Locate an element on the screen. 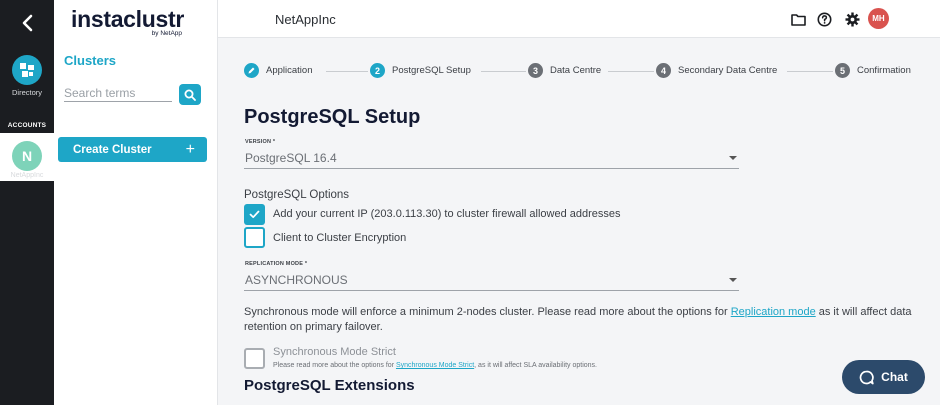 The width and height of the screenshot is (940, 405). help-icon is located at coordinates (824, 19).